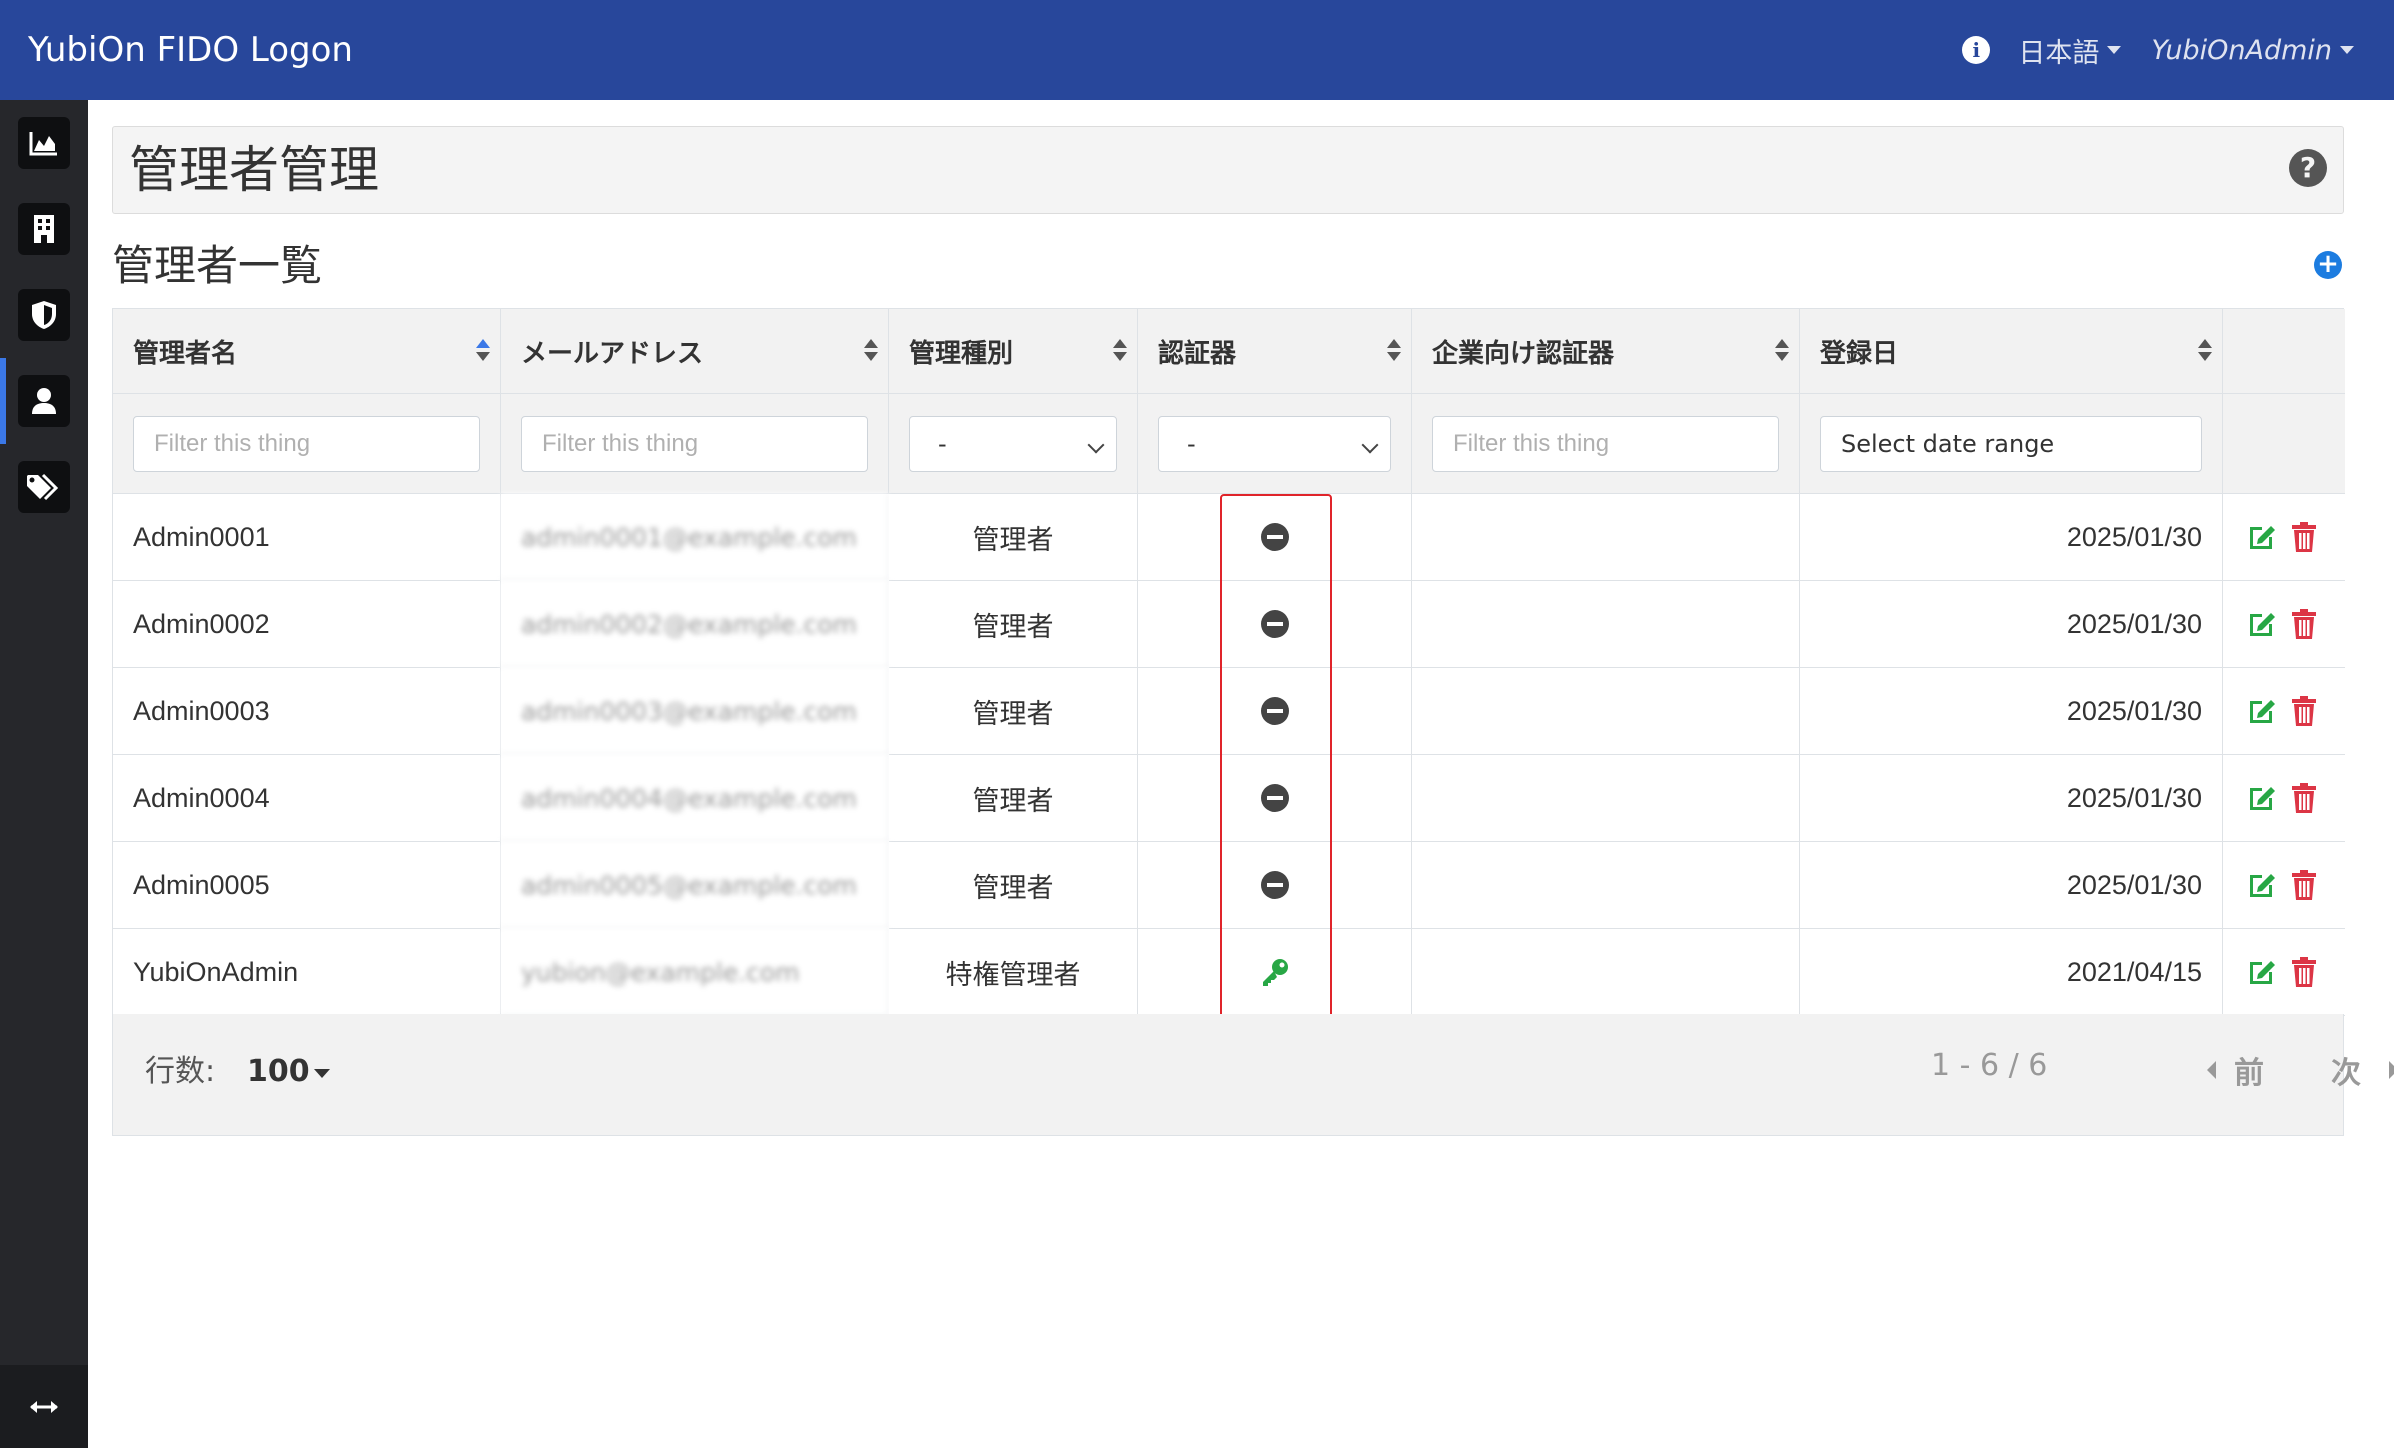  Describe the element at coordinates (1274, 443) in the screenshot. I see `authenticator-filter-select: -` at that location.